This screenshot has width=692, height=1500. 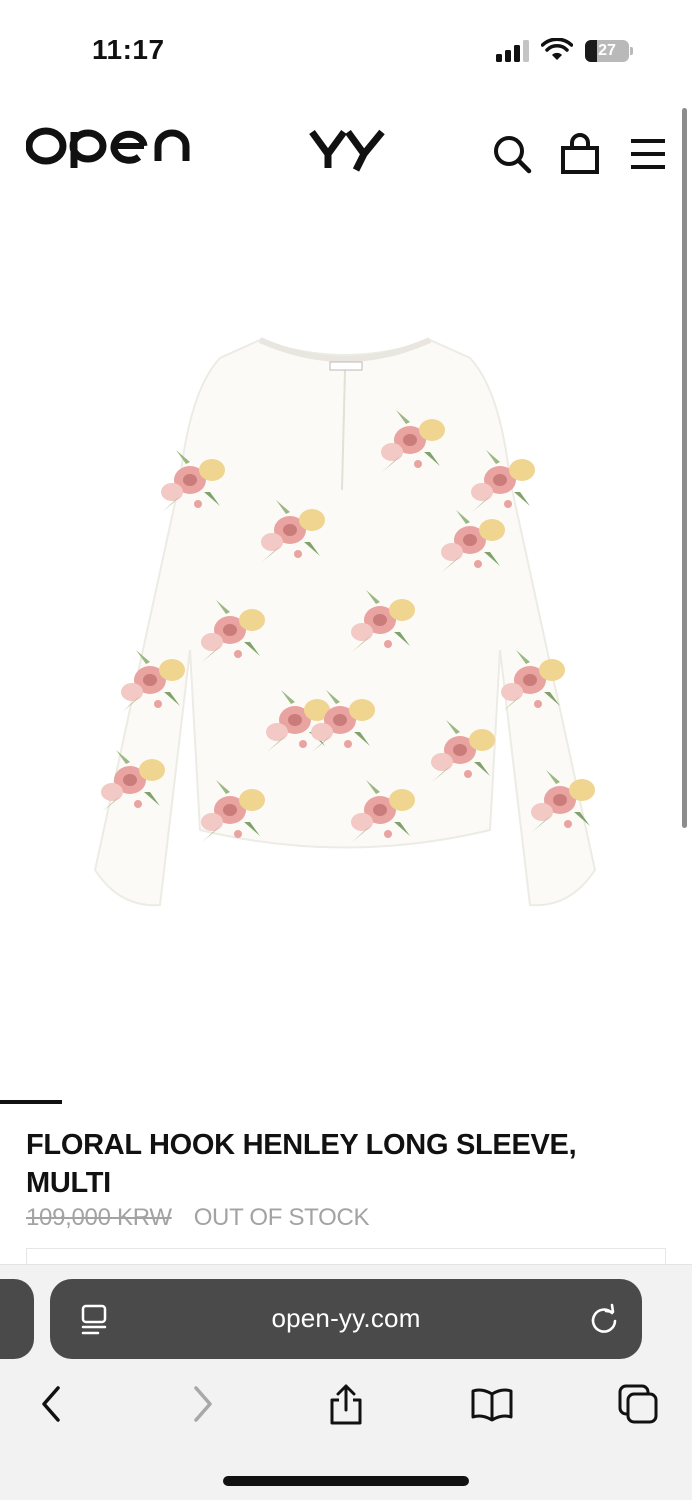 I want to click on product-title: FLORAL HOOK HENLEY LONG SLEEVE, MULTI, so click(x=301, y=1164).